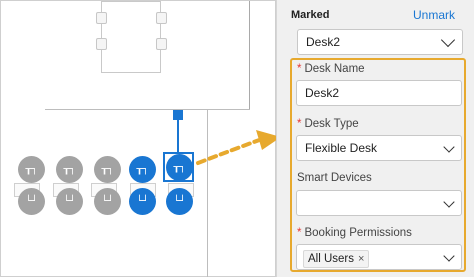 This screenshot has width=474, height=277. What do you see at coordinates (434, 15) in the screenshot?
I see `unmark-link: Unmark` at bounding box center [434, 15].